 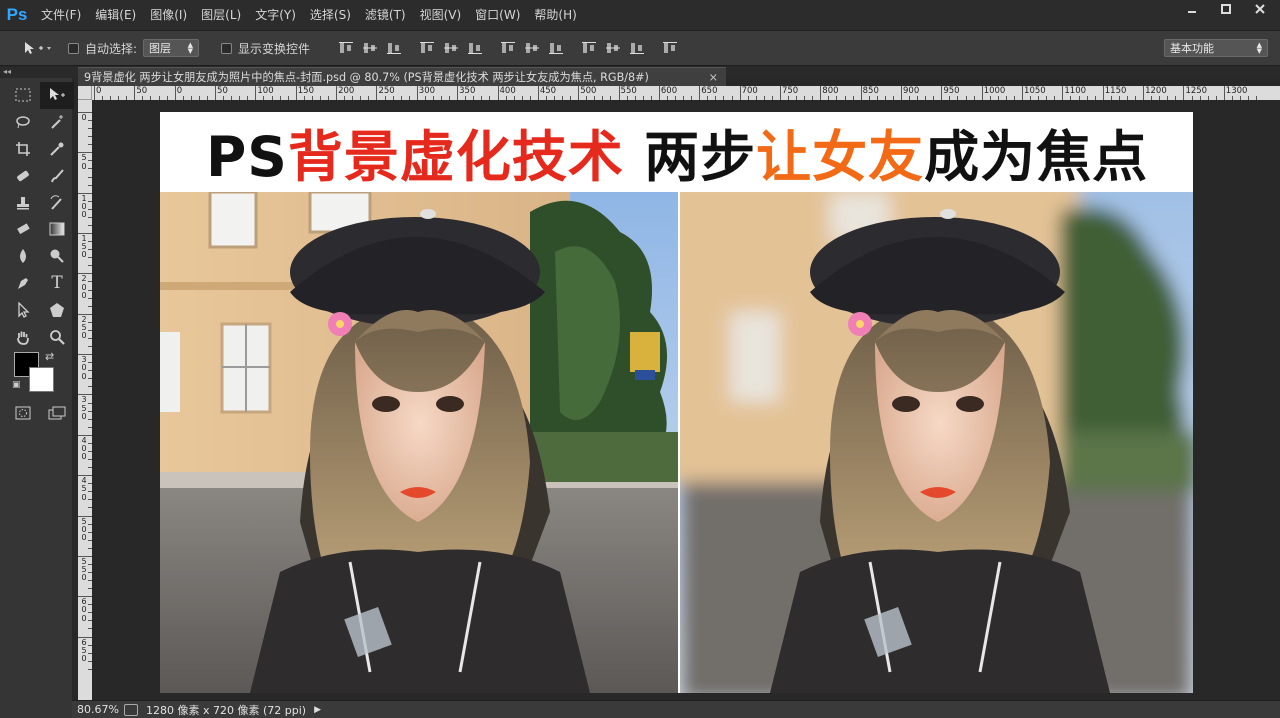 I want to click on default-colors-icon: ▣, so click(x=16, y=385).